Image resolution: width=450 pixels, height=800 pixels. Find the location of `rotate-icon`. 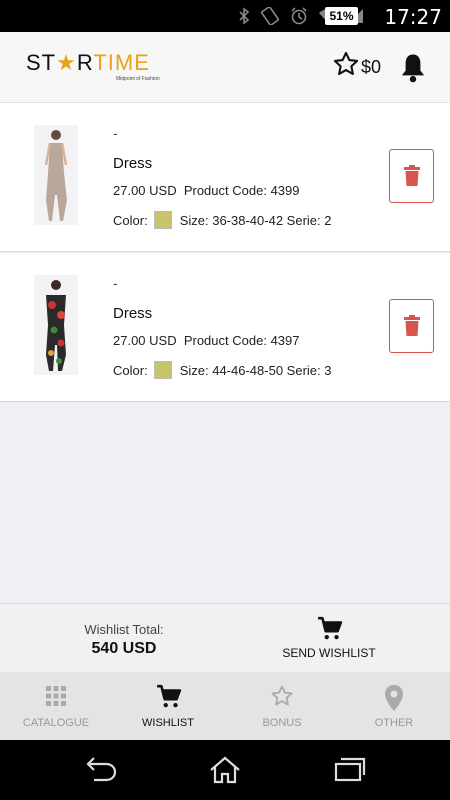

rotate-icon is located at coordinates (270, 16).